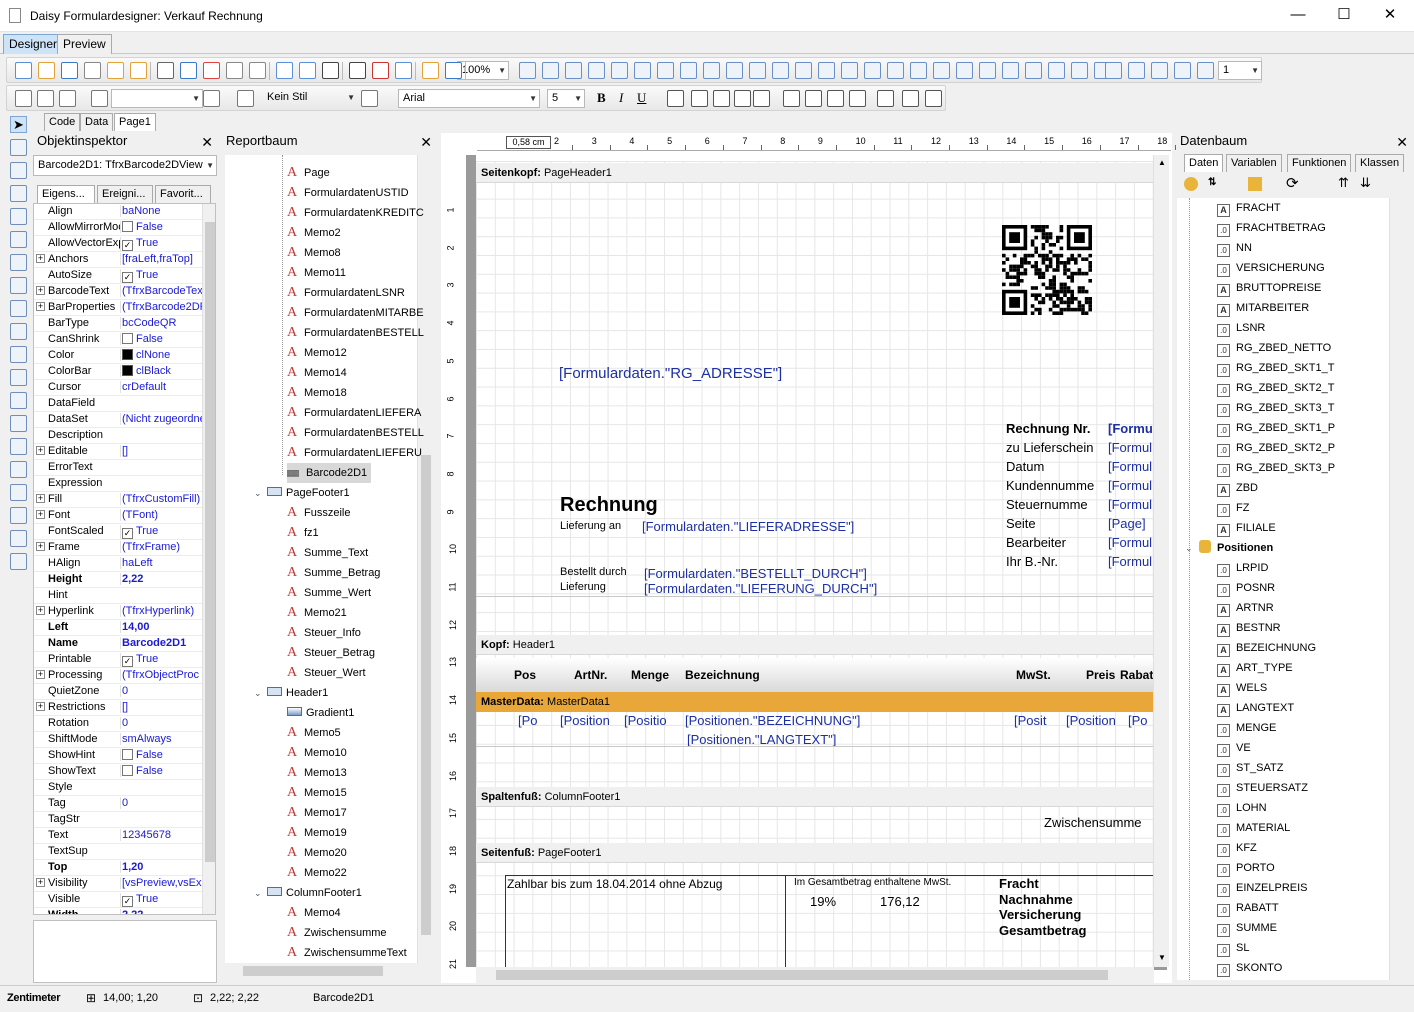 The height and width of the screenshot is (1012, 1414). What do you see at coordinates (161, 627) in the screenshot?
I see `property-value: 14,00` at bounding box center [161, 627].